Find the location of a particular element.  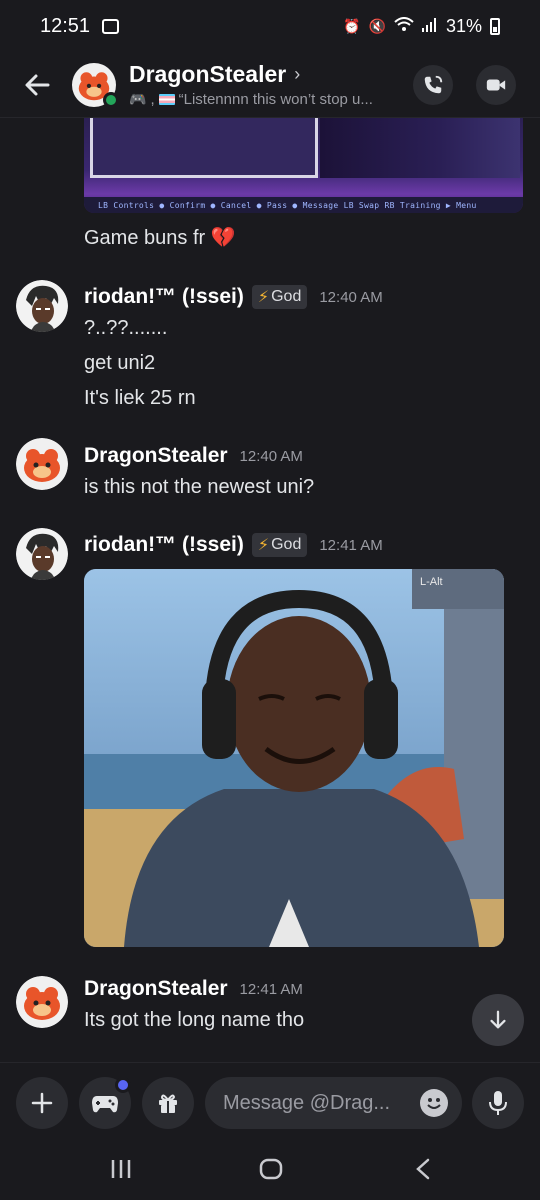

gift-icon is located at coordinates (168, 1103).